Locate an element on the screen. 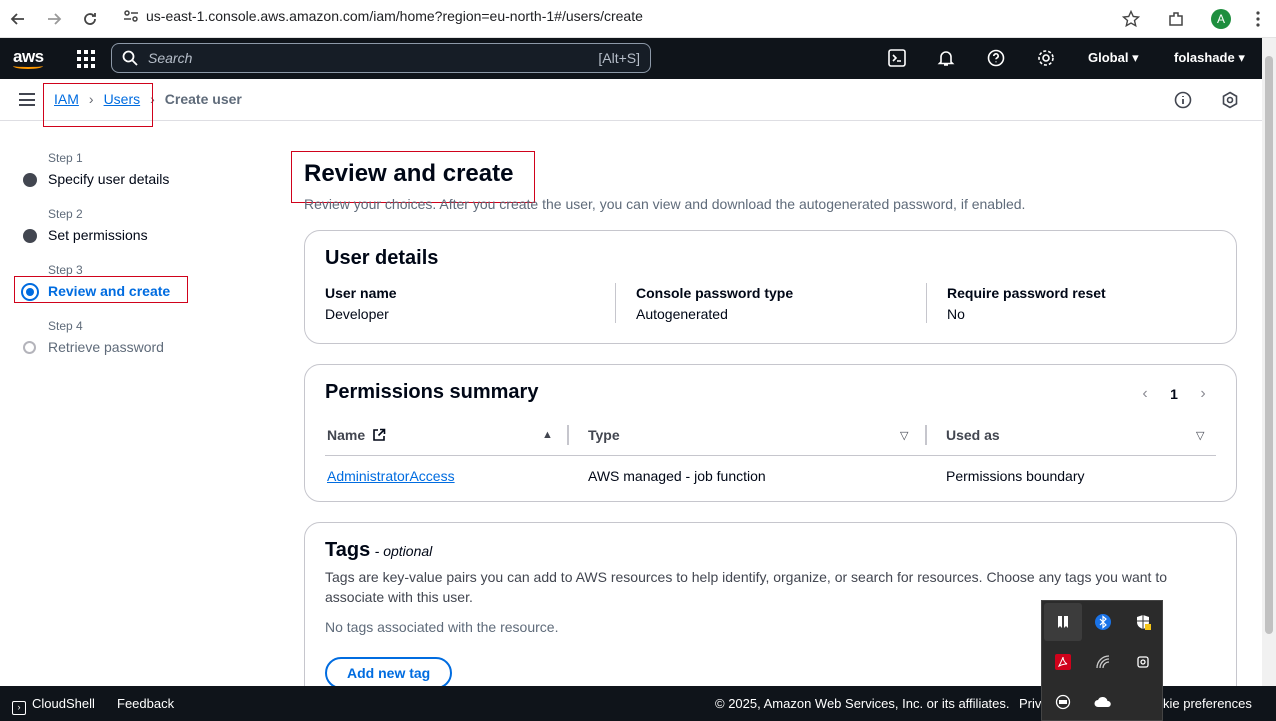  policy-link: AdministratorAccess is located at coordinates (391, 476).